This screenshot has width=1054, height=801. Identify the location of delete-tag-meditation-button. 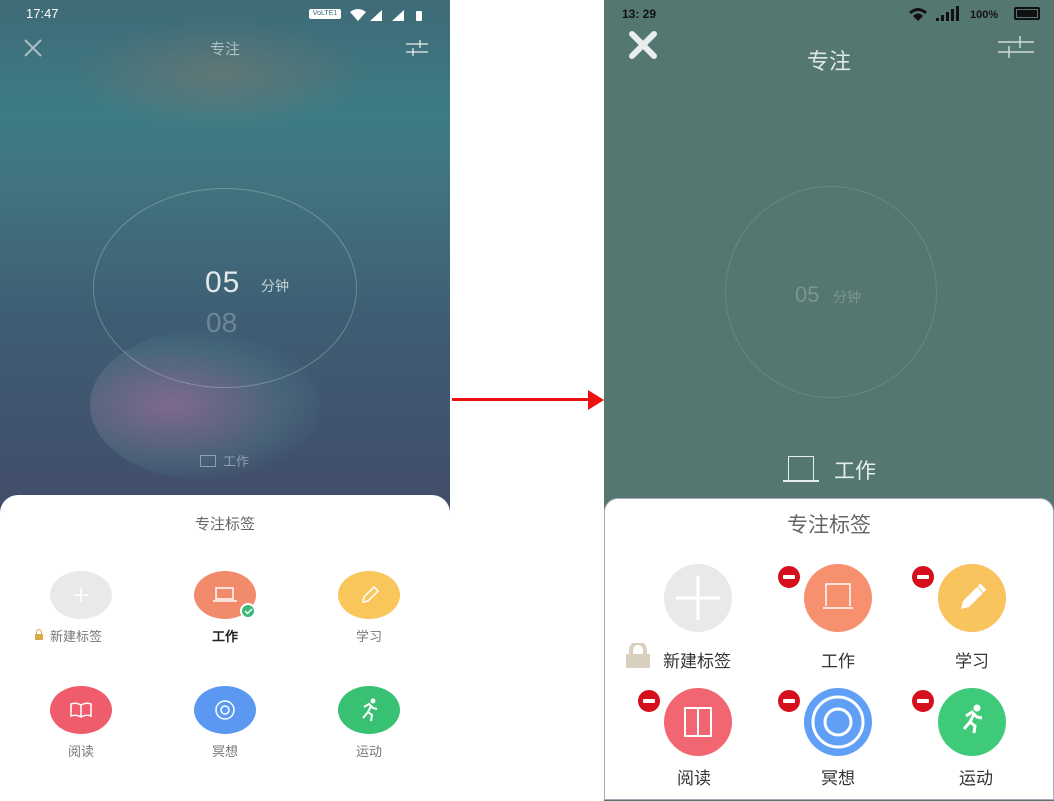
(789, 701).